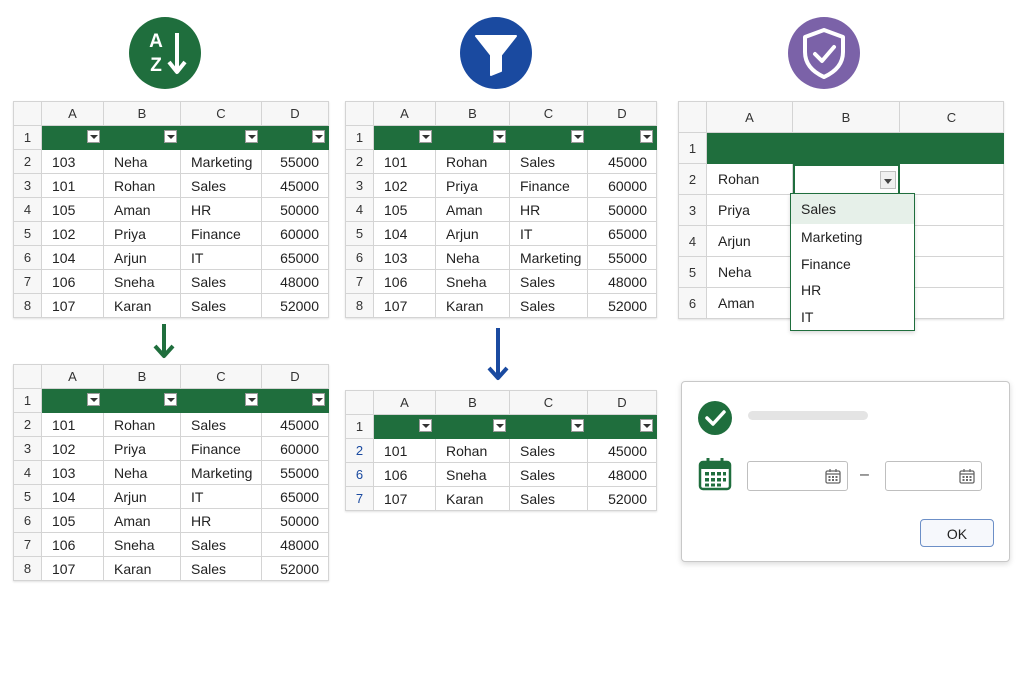 This screenshot has width=1024, height=683. What do you see at coordinates (622, 402) in the screenshot?
I see `column-header-d: D` at bounding box center [622, 402].